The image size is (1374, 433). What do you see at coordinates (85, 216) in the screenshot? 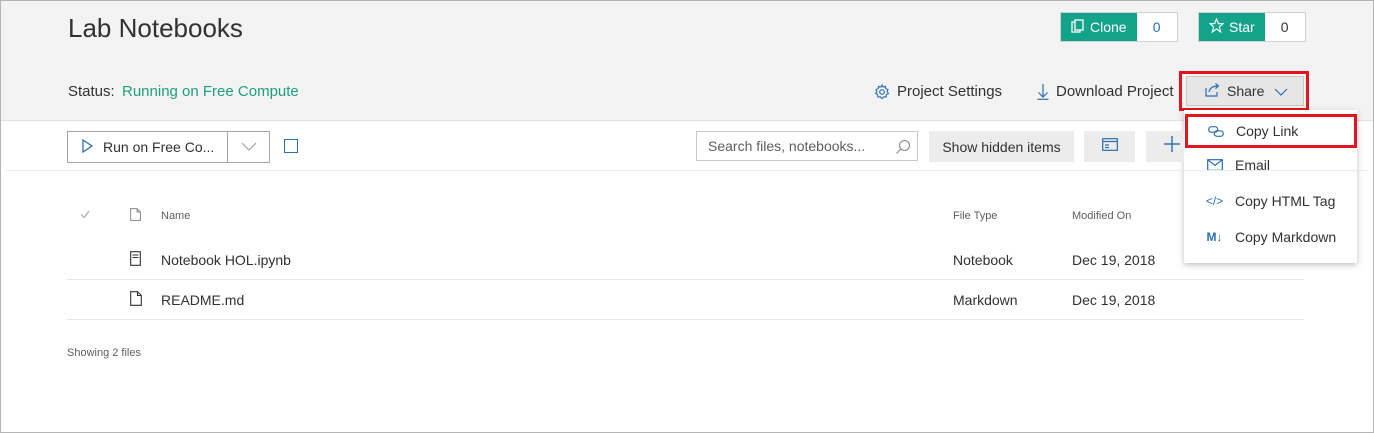
I see `checkmark-icon` at bounding box center [85, 216].